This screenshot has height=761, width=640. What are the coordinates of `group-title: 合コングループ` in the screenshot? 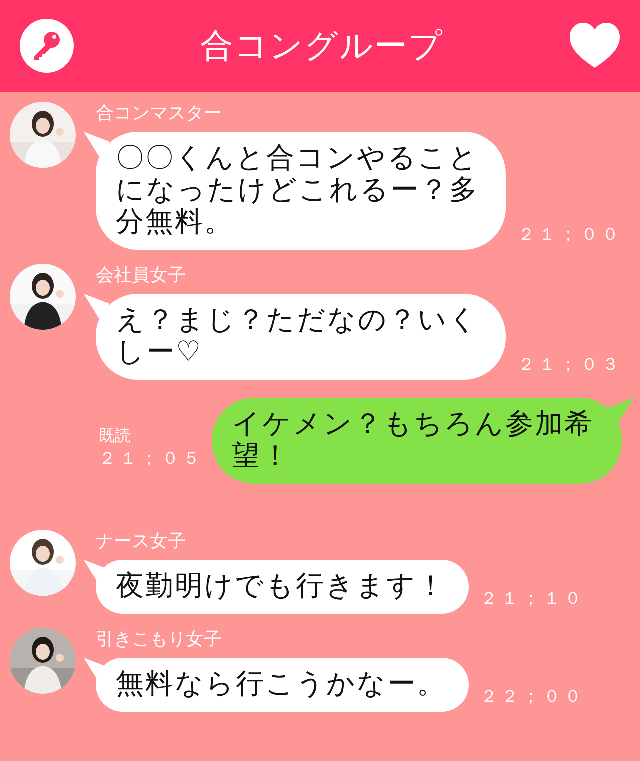 It's located at (322, 45).